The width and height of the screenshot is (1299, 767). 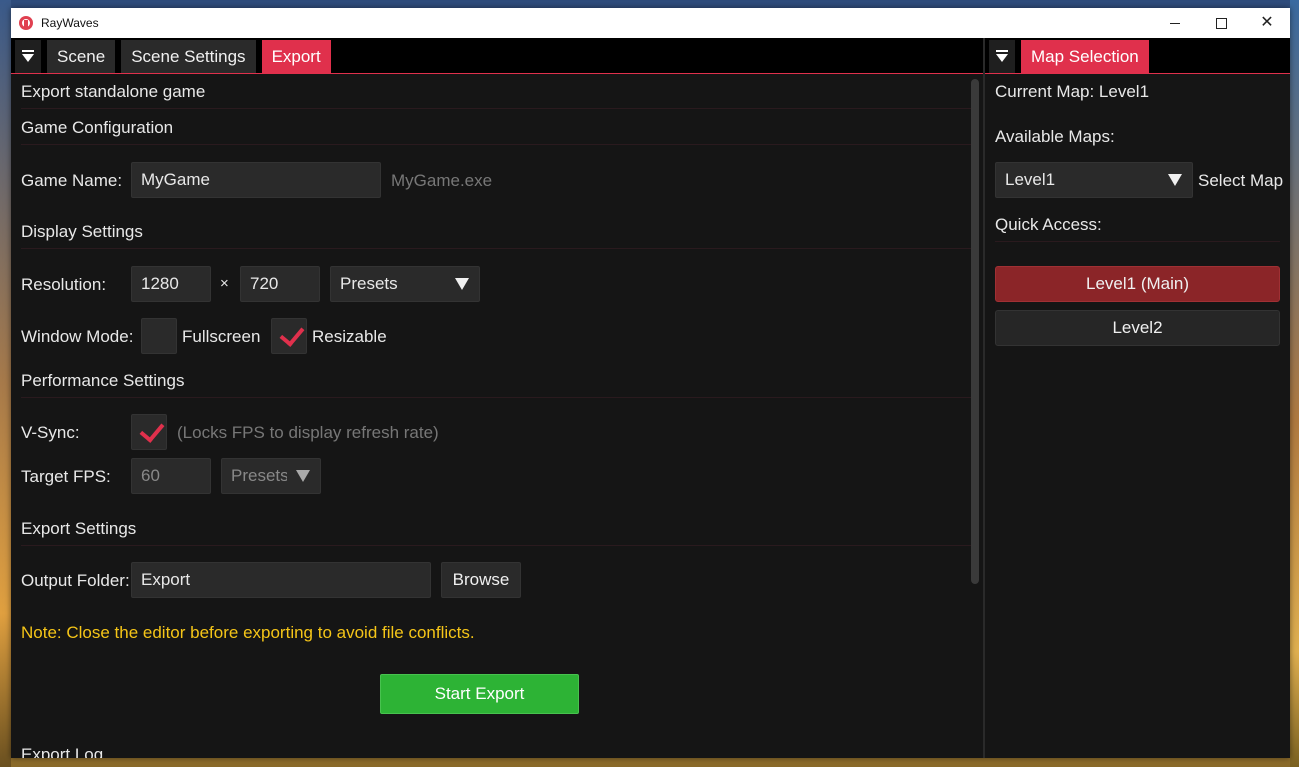 I want to click on quick-access-label: Quick Access:, so click(x=1048, y=224).